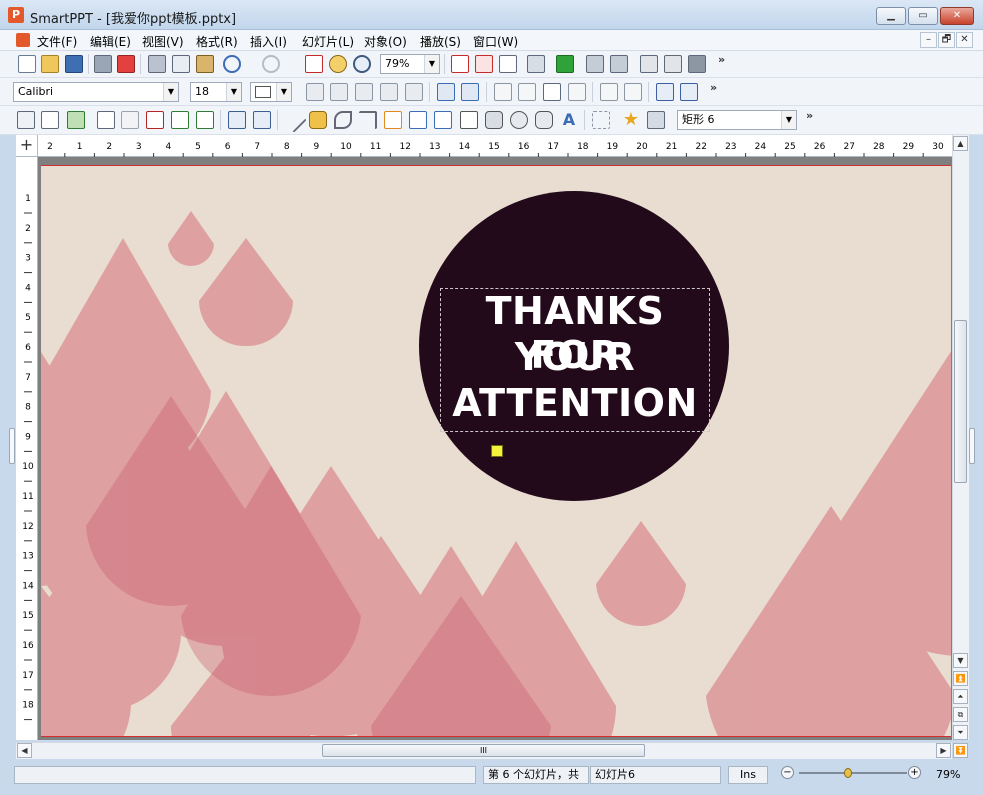  I want to click on outdent-icon, so click(609, 92).